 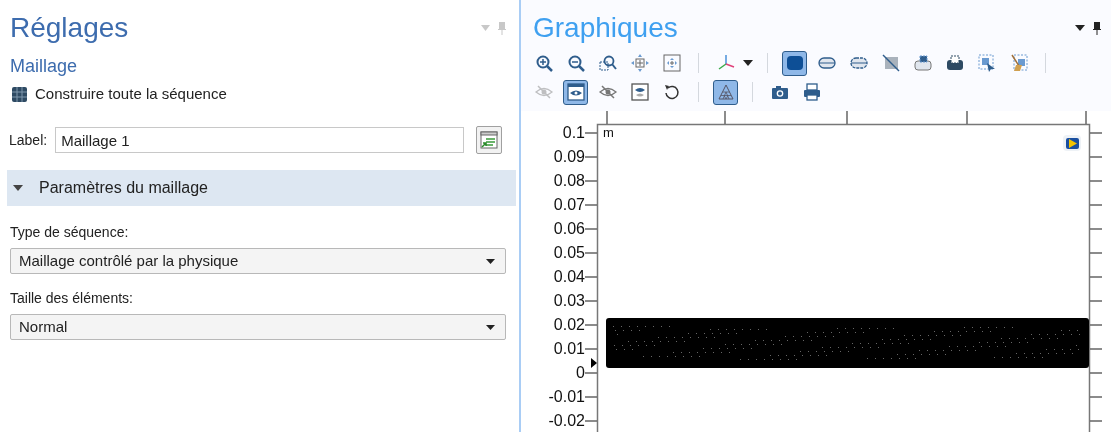 What do you see at coordinates (69, 232) in the screenshot?
I see `field-label: Type de séquence:` at bounding box center [69, 232].